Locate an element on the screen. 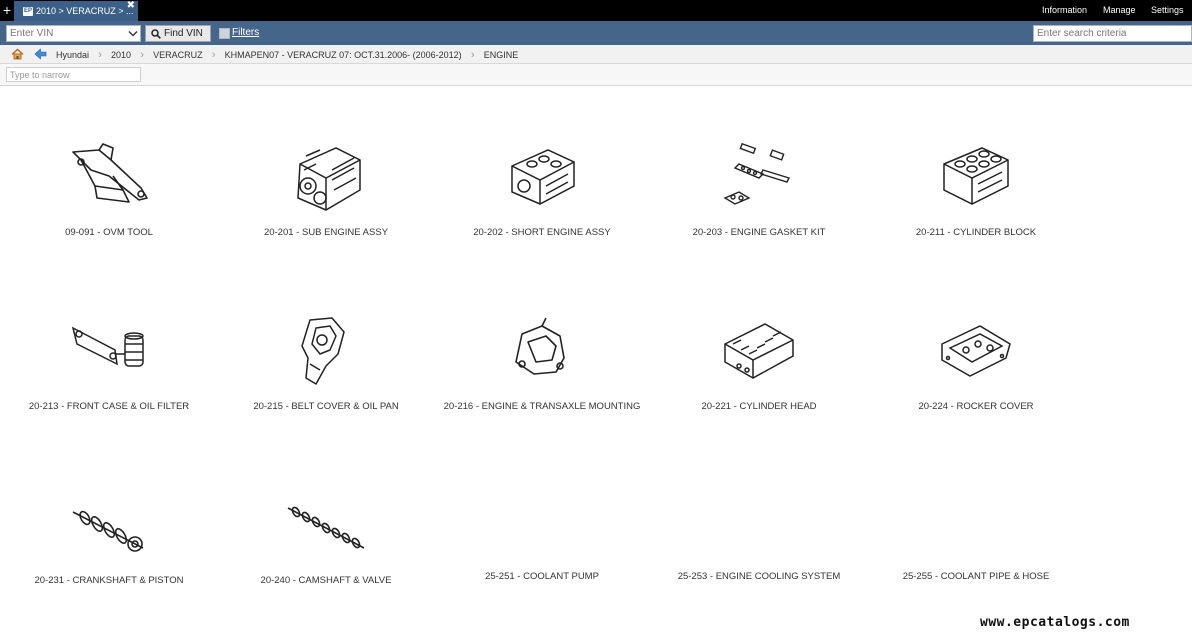  part-card: 20-213 - FRONT CASE & OIL FILTER is located at coordinates (109, 360).